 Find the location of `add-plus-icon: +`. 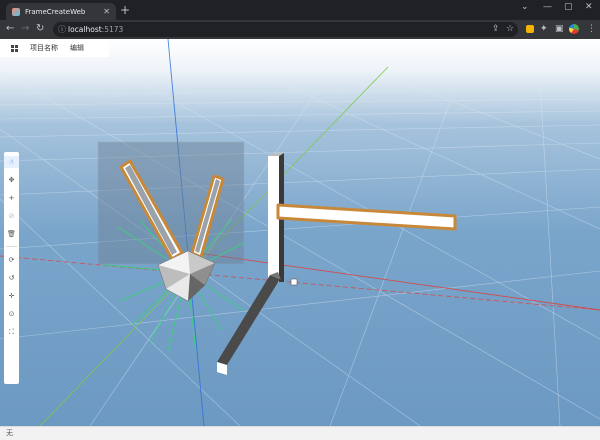

add-plus-icon: + is located at coordinates (11, 198).